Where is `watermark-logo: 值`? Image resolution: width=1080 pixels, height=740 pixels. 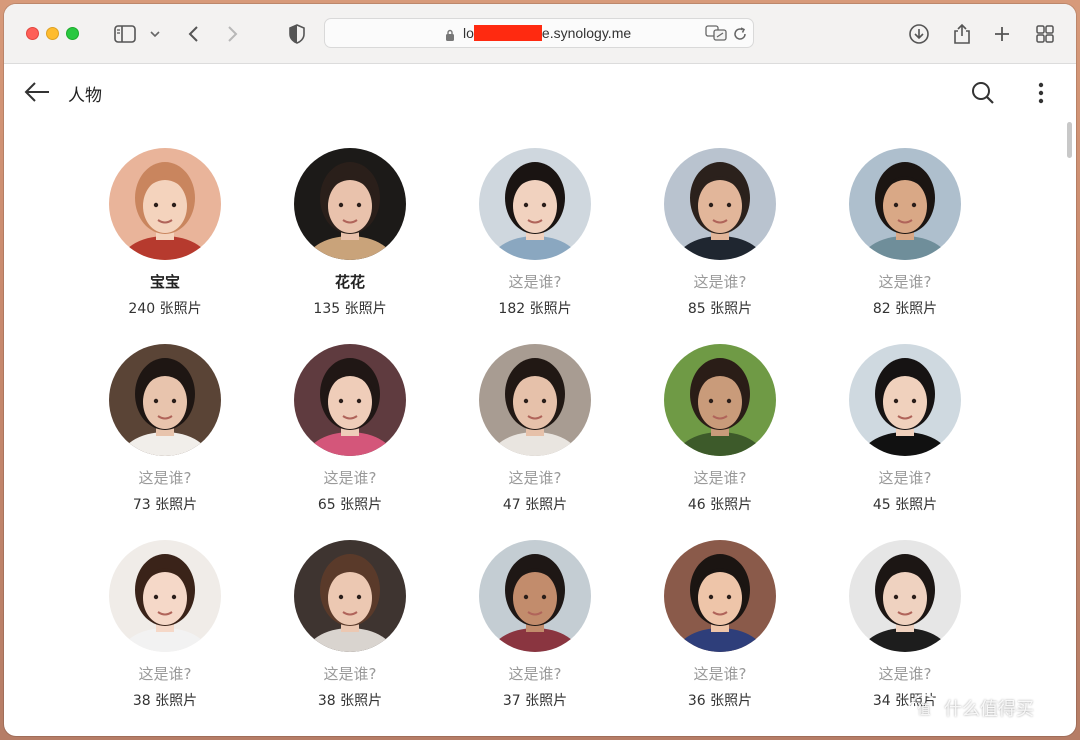 watermark-logo: 值 is located at coordinates (924, 708).